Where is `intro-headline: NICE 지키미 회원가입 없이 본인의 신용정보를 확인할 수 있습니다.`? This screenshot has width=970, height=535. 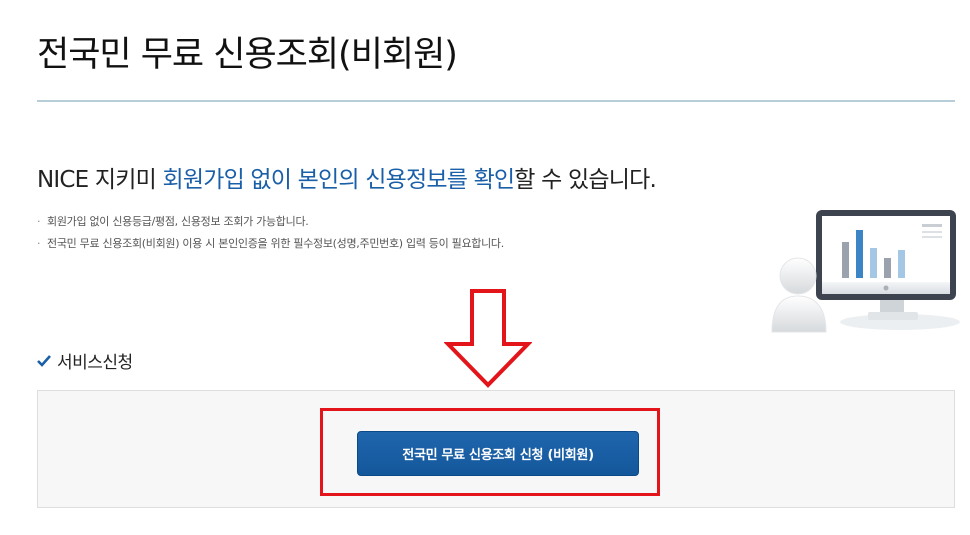
intro-headline: NICE 지키미 회원가입 없이 본인의 신용정보를 확인할 수 있습니다. is located at coordinates (347, 177).